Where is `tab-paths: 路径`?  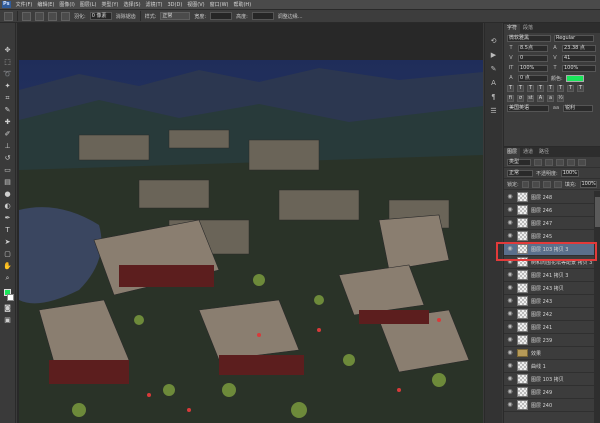
tab-paths: 路径 is located at coordinates (544, 152).